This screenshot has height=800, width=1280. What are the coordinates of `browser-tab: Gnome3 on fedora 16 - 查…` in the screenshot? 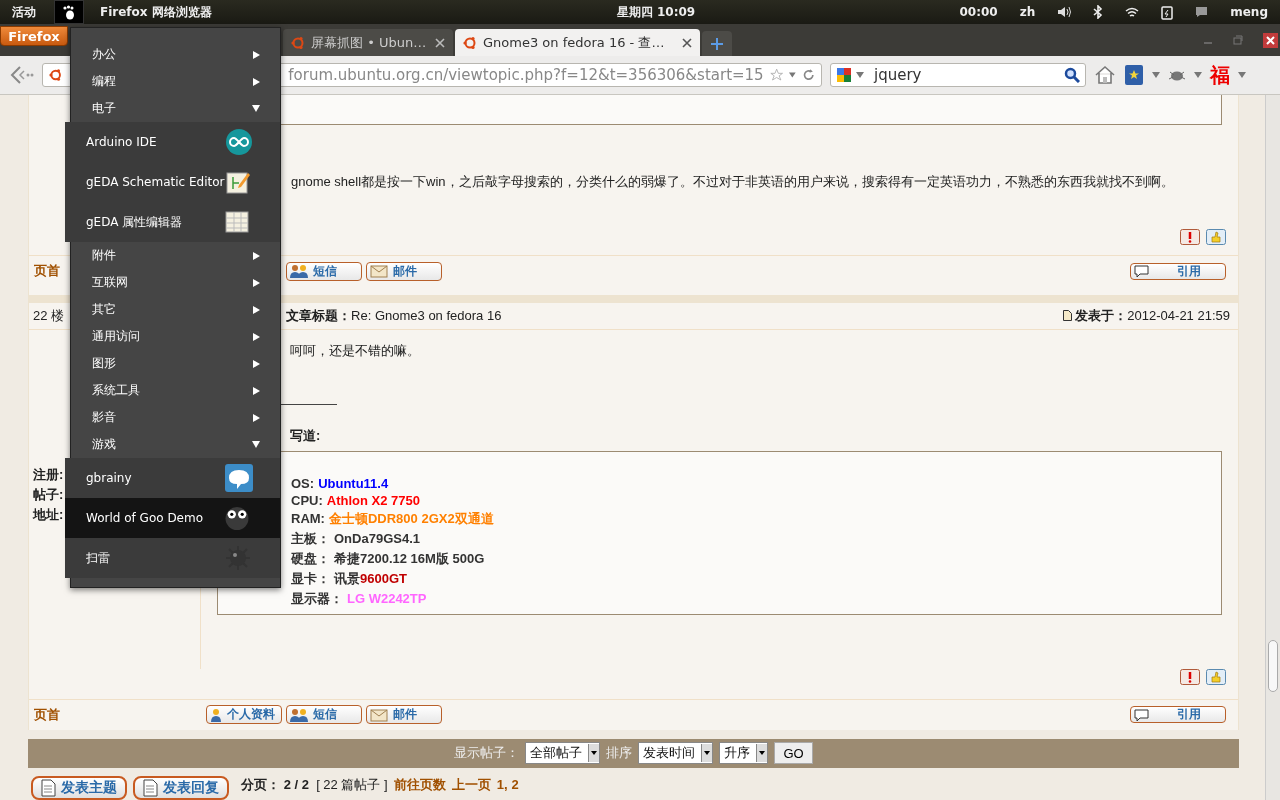 It's located at (577, 42).